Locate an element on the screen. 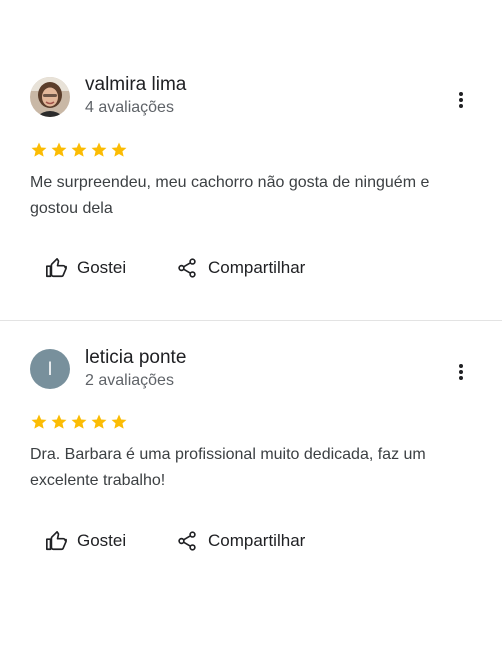  avatar-letter: l is located at coordinates (50, 368).